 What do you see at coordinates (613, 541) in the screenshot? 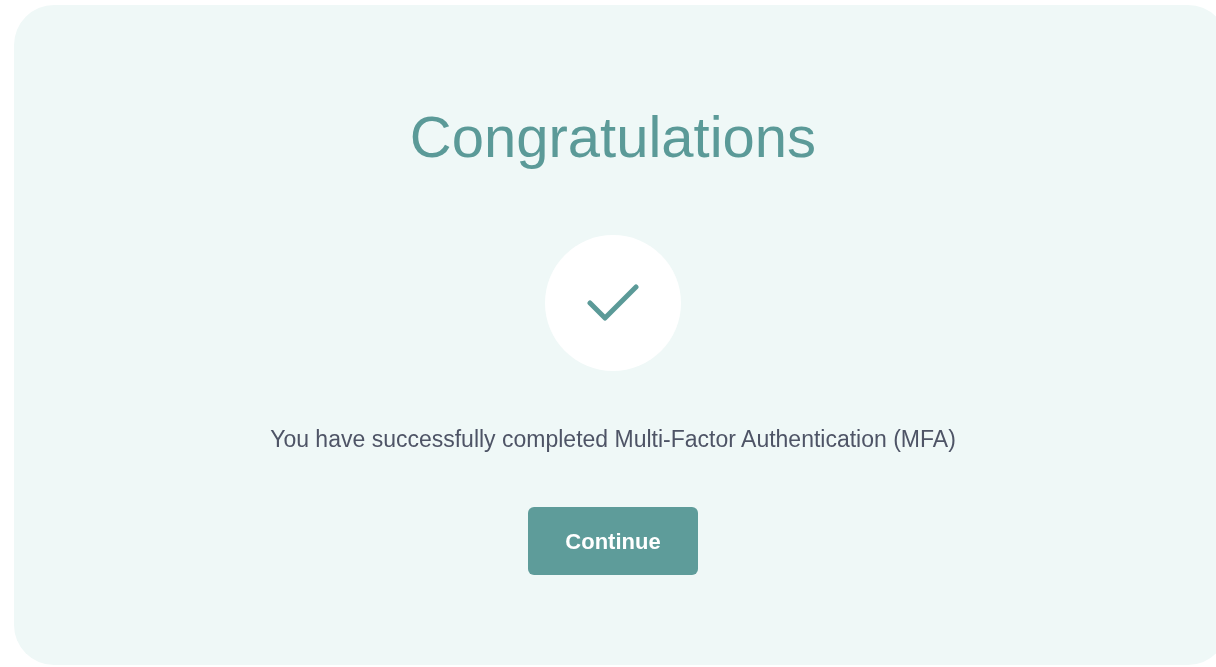
I see `continue-button: Continue` at bounding box center [613, 541].